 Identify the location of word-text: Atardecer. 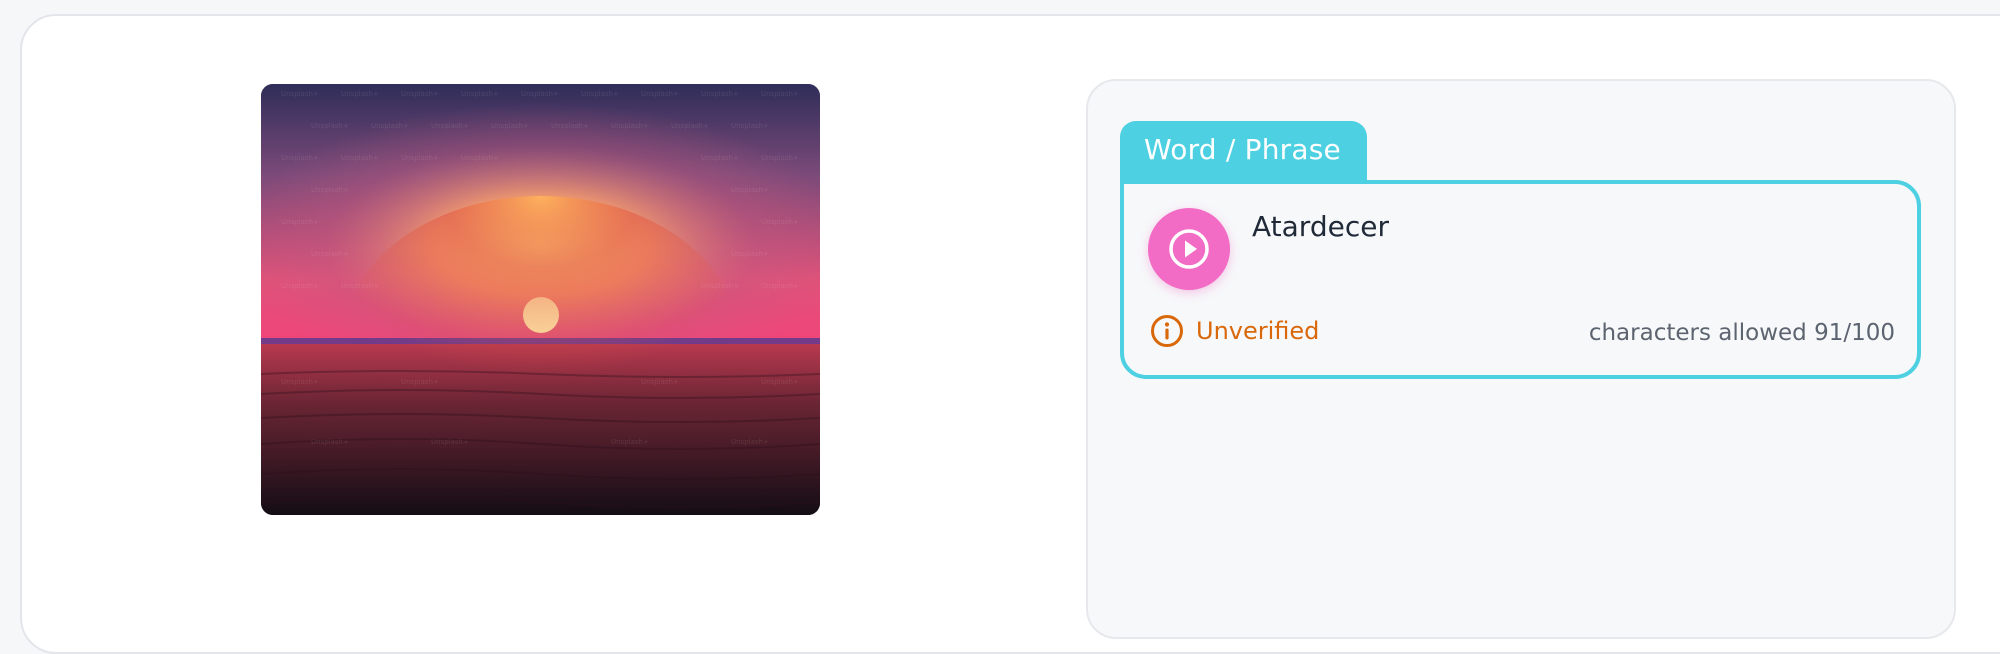
(1320, 226).